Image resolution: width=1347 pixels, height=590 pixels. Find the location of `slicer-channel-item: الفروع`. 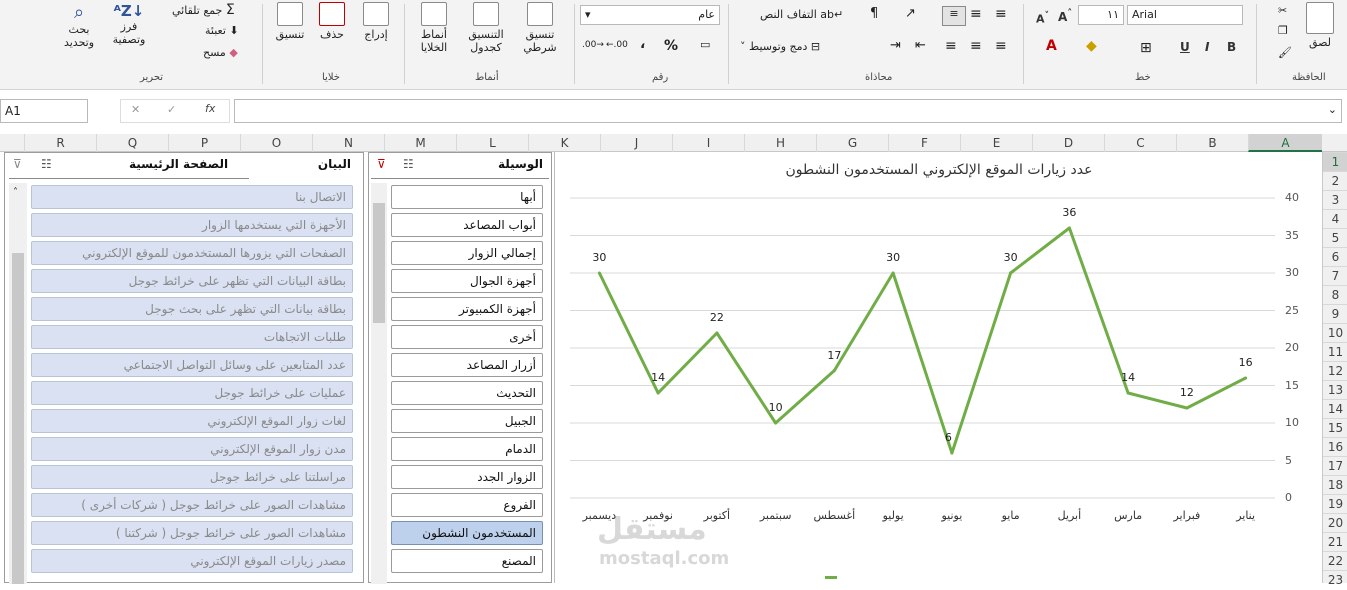

slicer-channel-item: الفروع is located at coordinates (467, 505).